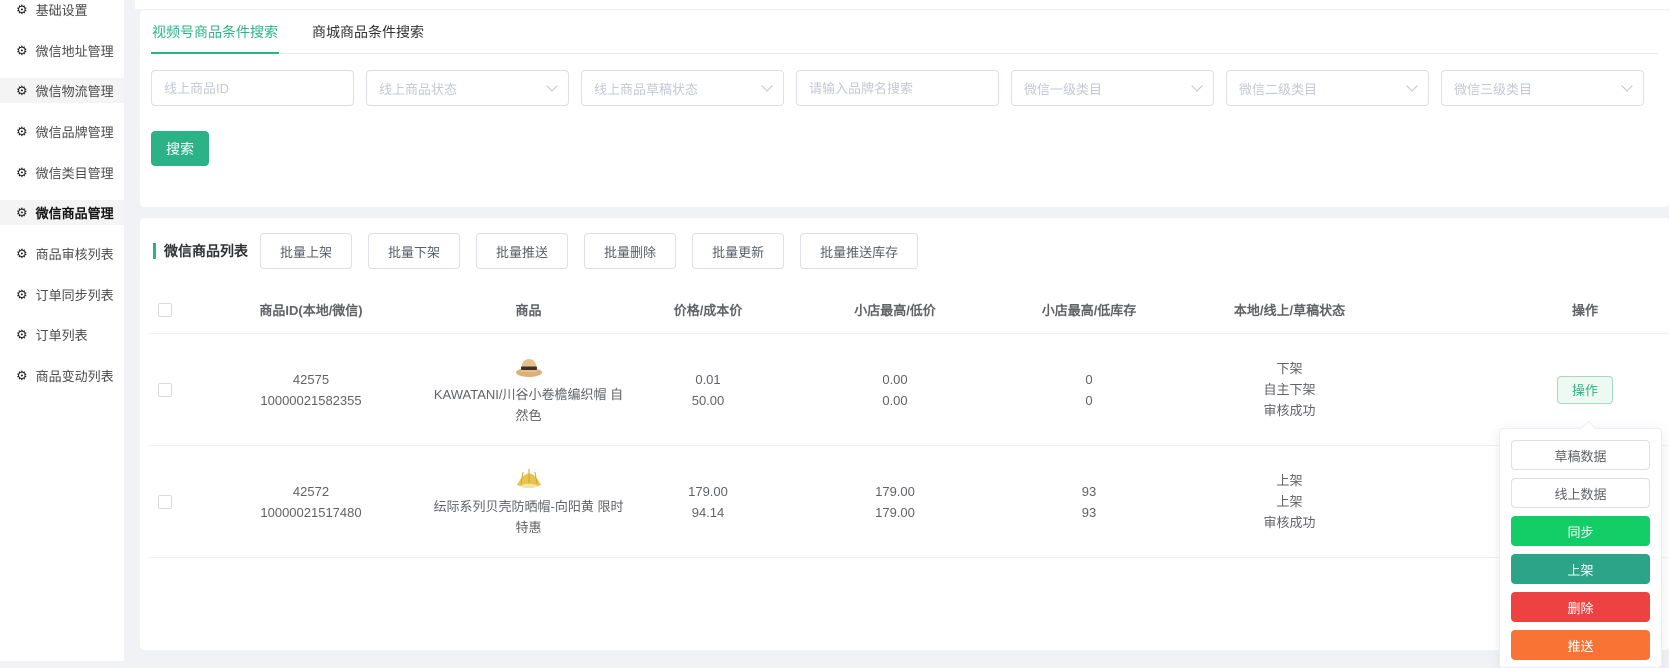 The height and width of the screenshot is (668, 1669). I want to click on cost: 50.00, so click(708, 400).